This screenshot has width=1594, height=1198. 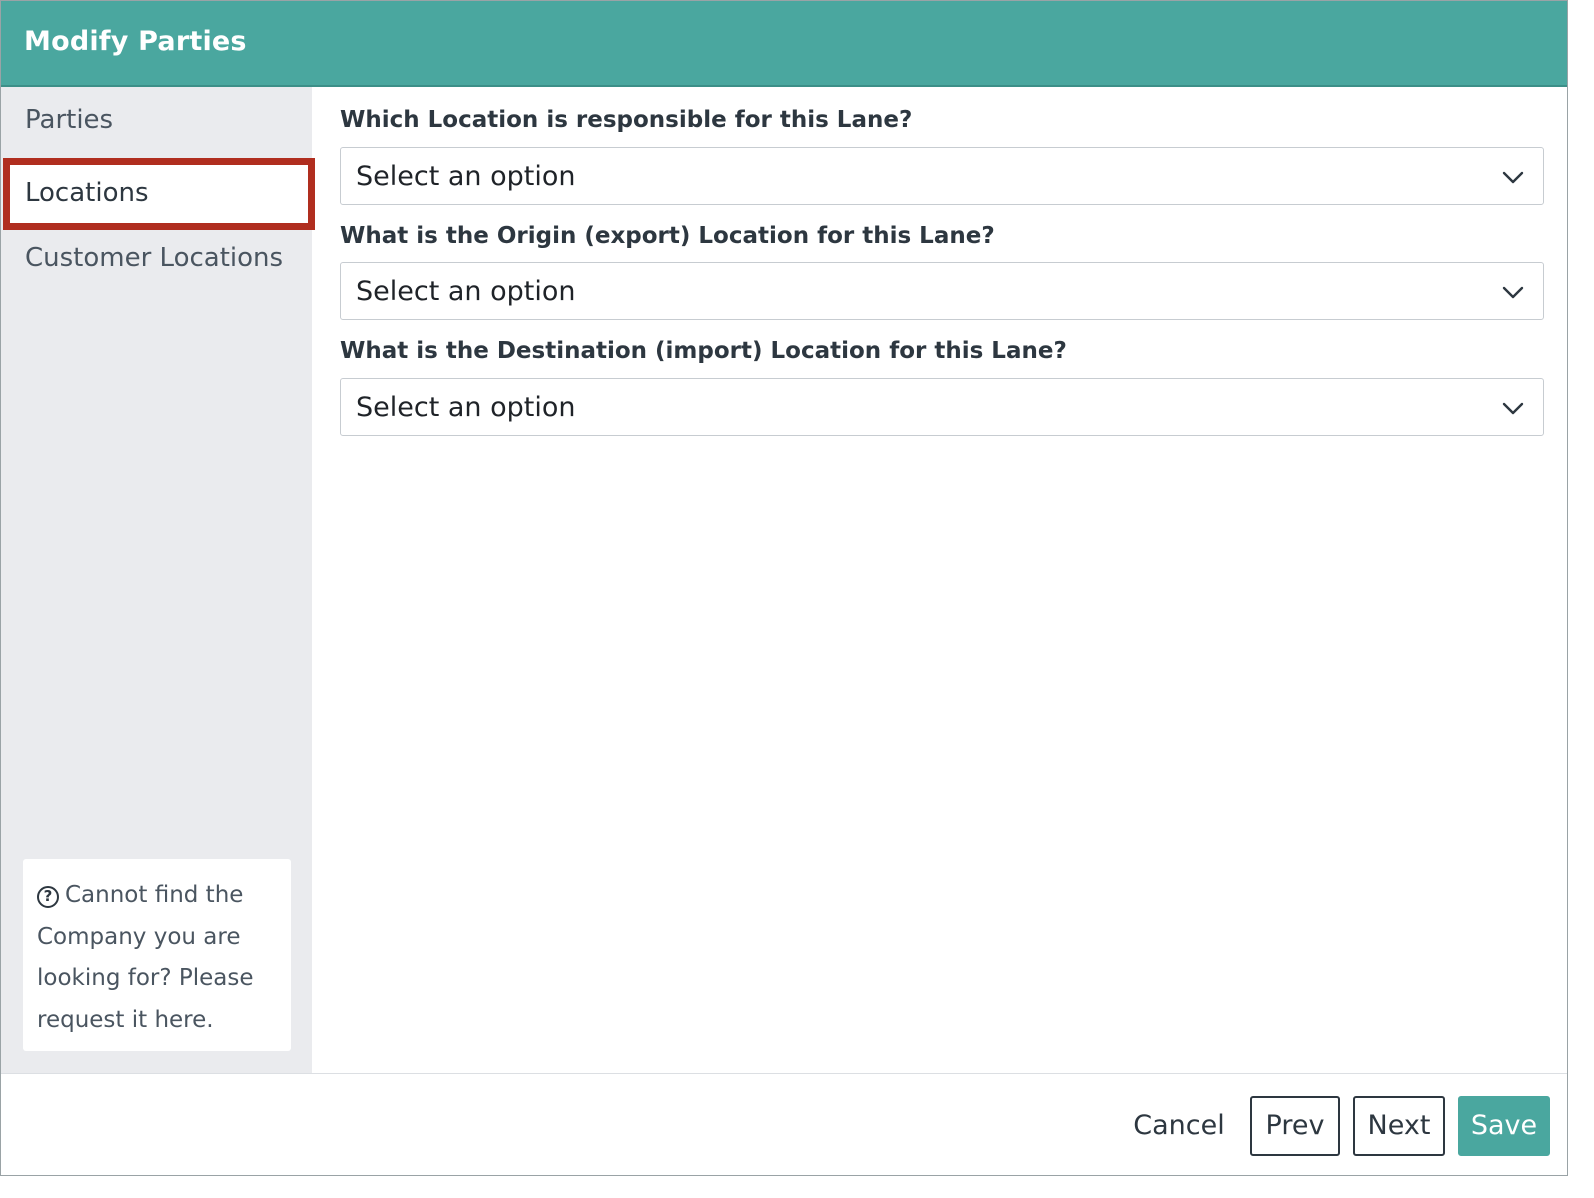 I want to click on sidebar-item-label: Locations, so click(x=87, y=193).